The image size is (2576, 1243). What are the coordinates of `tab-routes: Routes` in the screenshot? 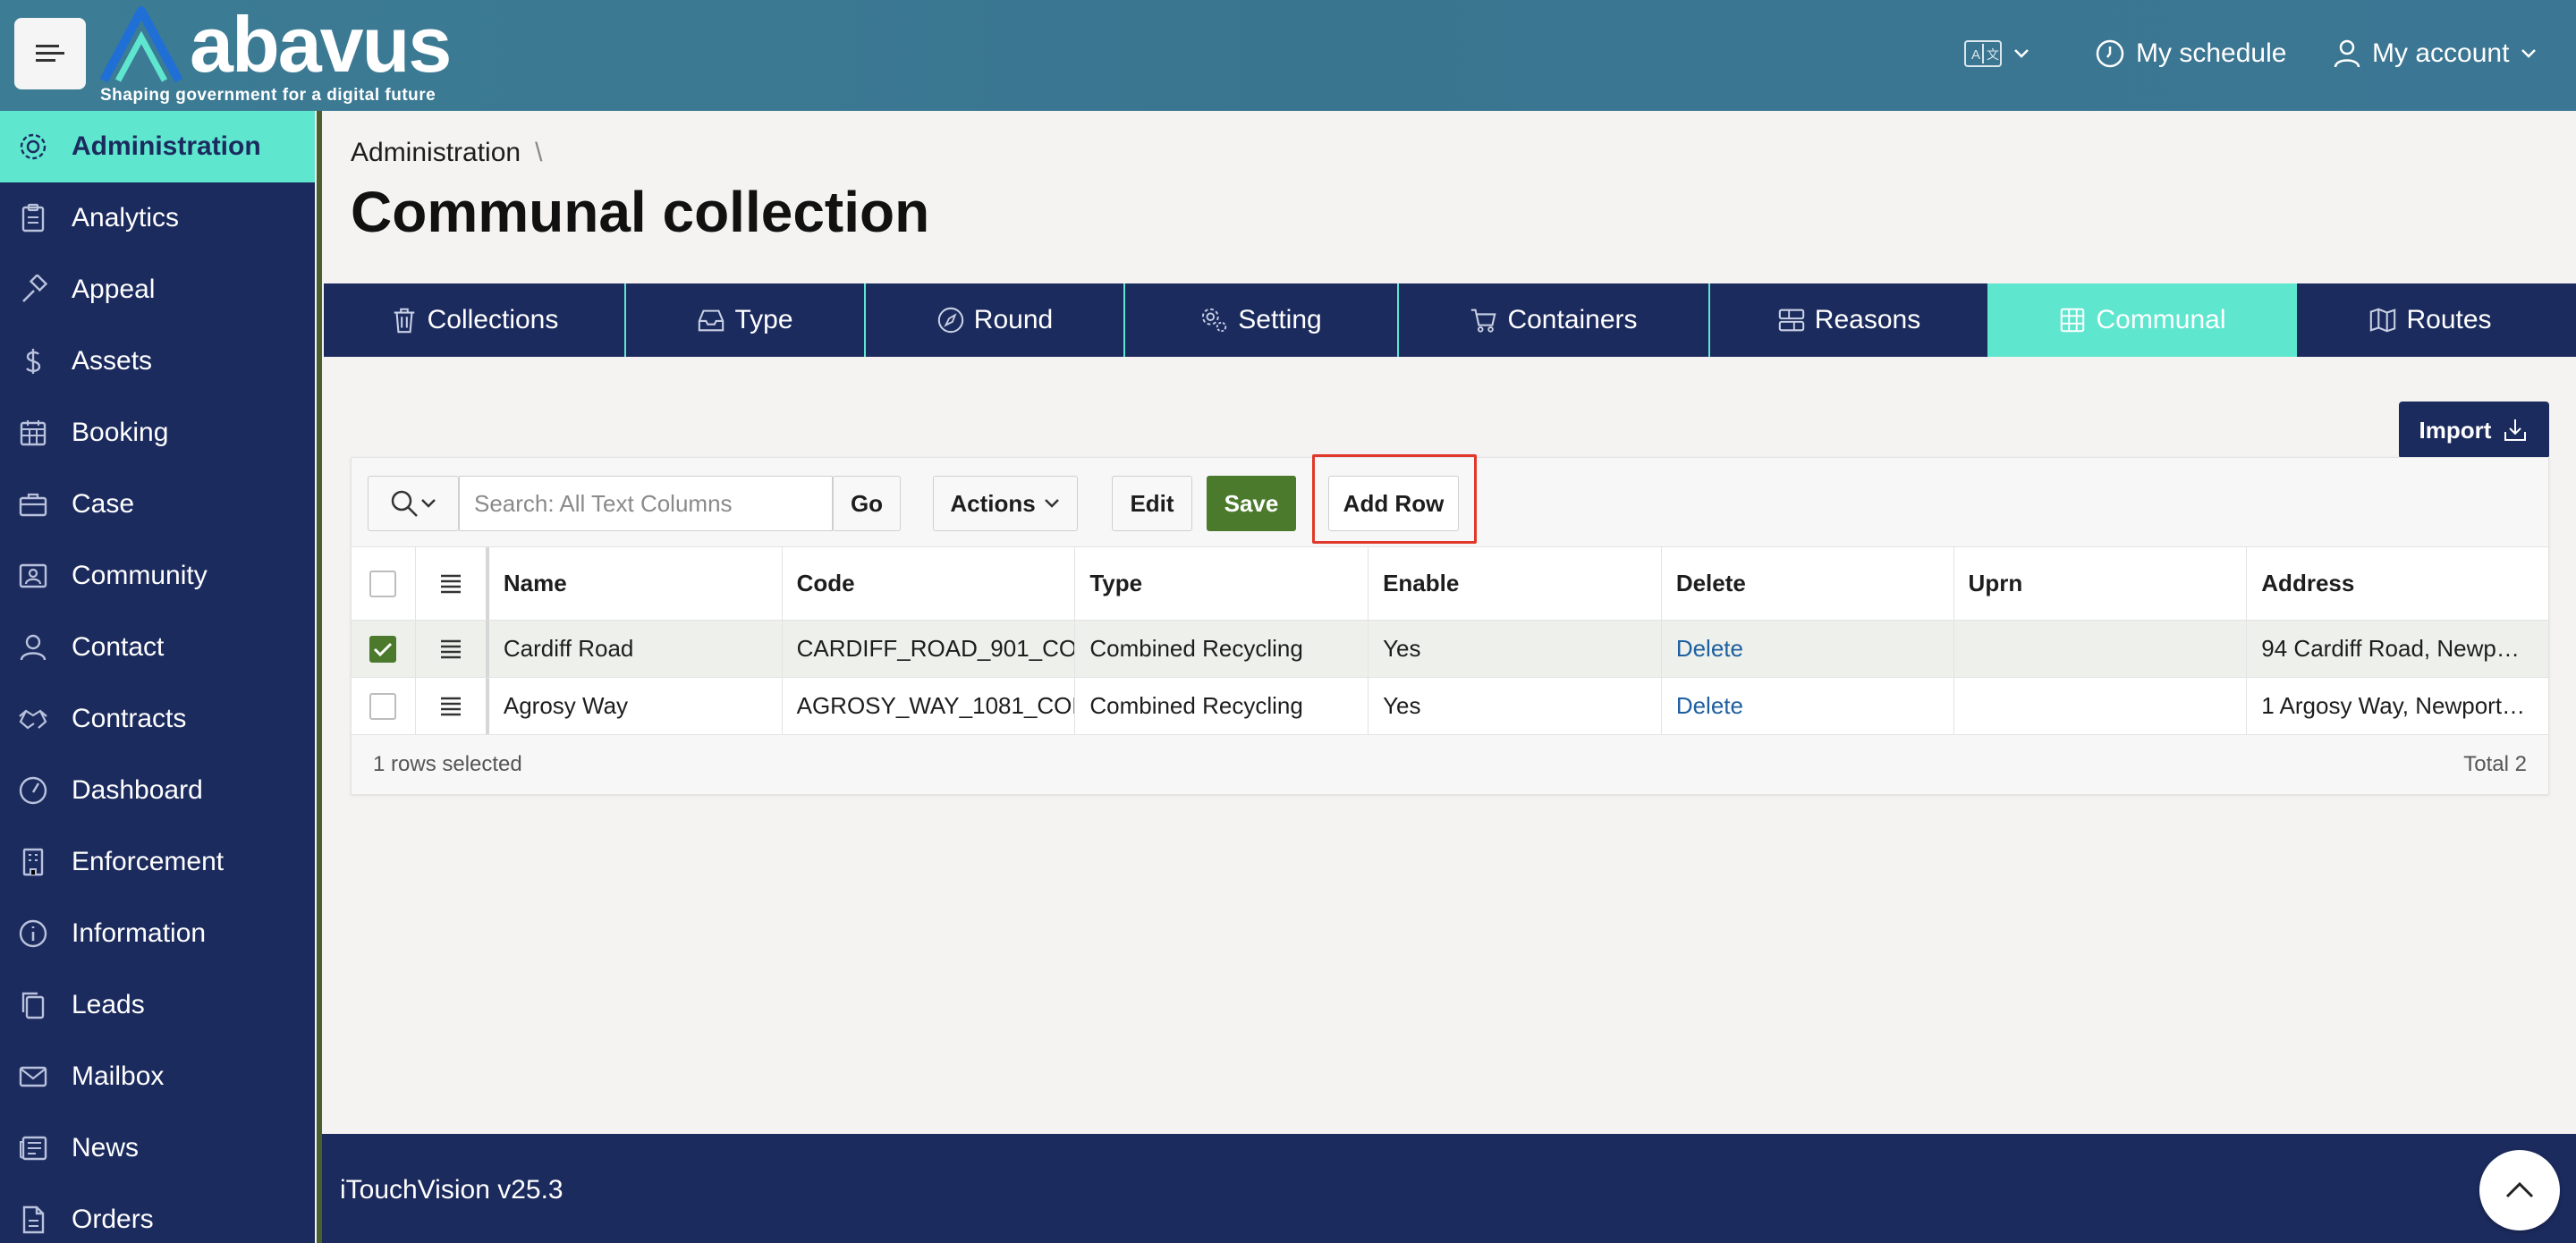 It's located at (2430, 320).